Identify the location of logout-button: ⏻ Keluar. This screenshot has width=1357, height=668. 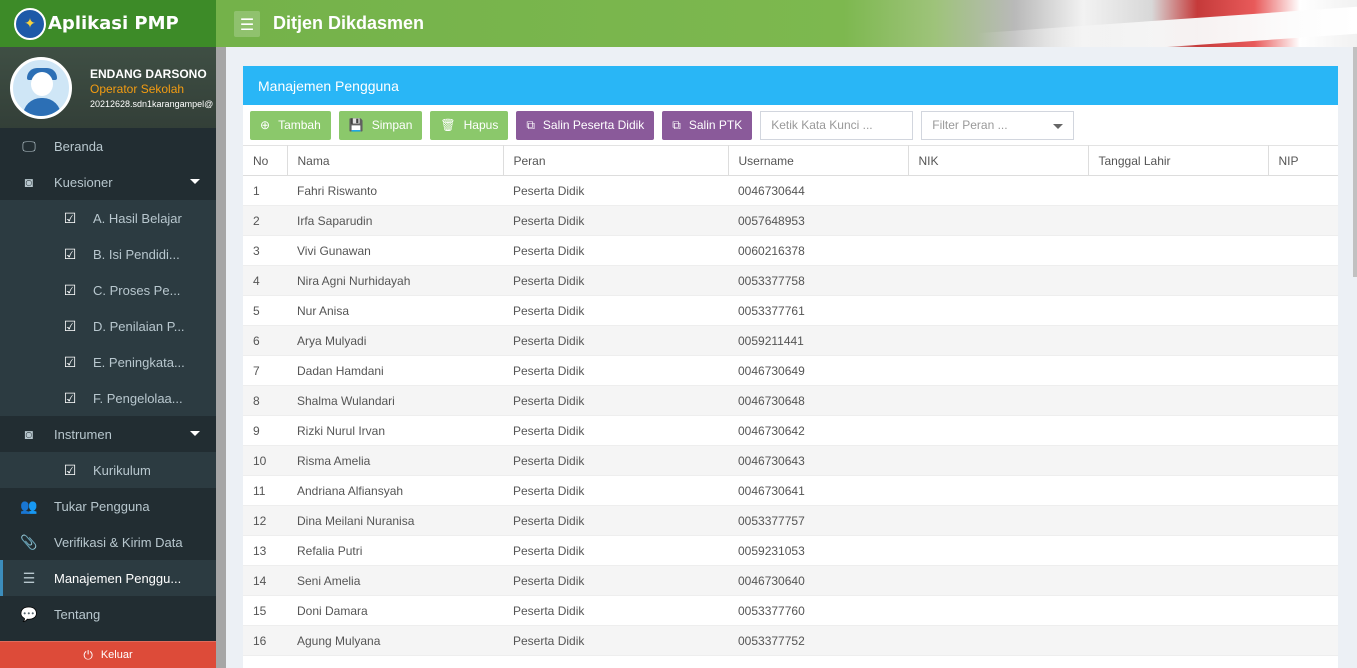
(108, 654).